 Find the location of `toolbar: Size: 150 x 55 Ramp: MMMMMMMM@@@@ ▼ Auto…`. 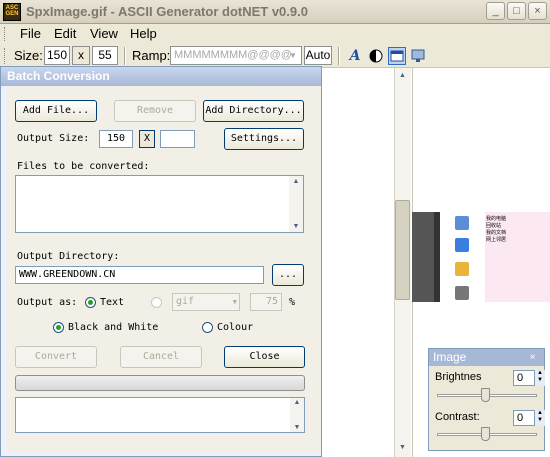

toolbar: Size: 150 x 55 Ramp: MMMMMMMM@@@@ ▼ Auto… is located at coordinates (275, 56).